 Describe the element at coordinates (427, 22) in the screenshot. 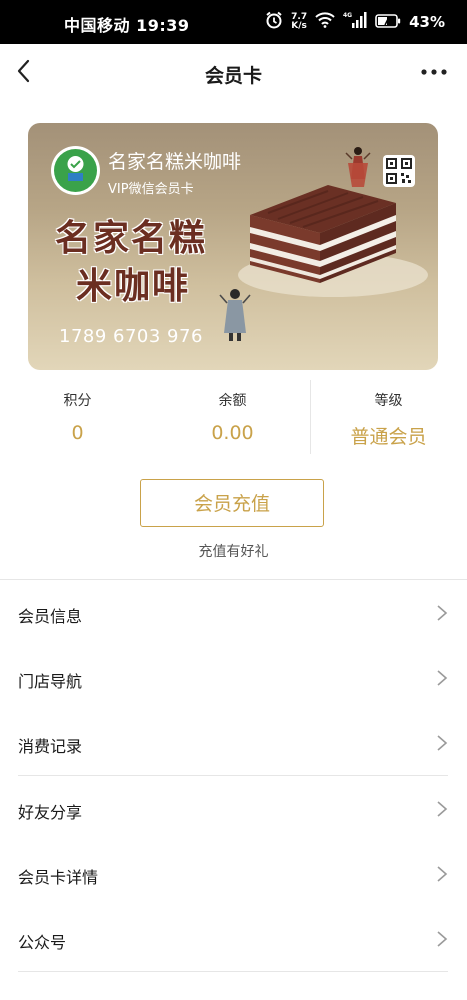

I see `battery-percent: 43%` at that location.